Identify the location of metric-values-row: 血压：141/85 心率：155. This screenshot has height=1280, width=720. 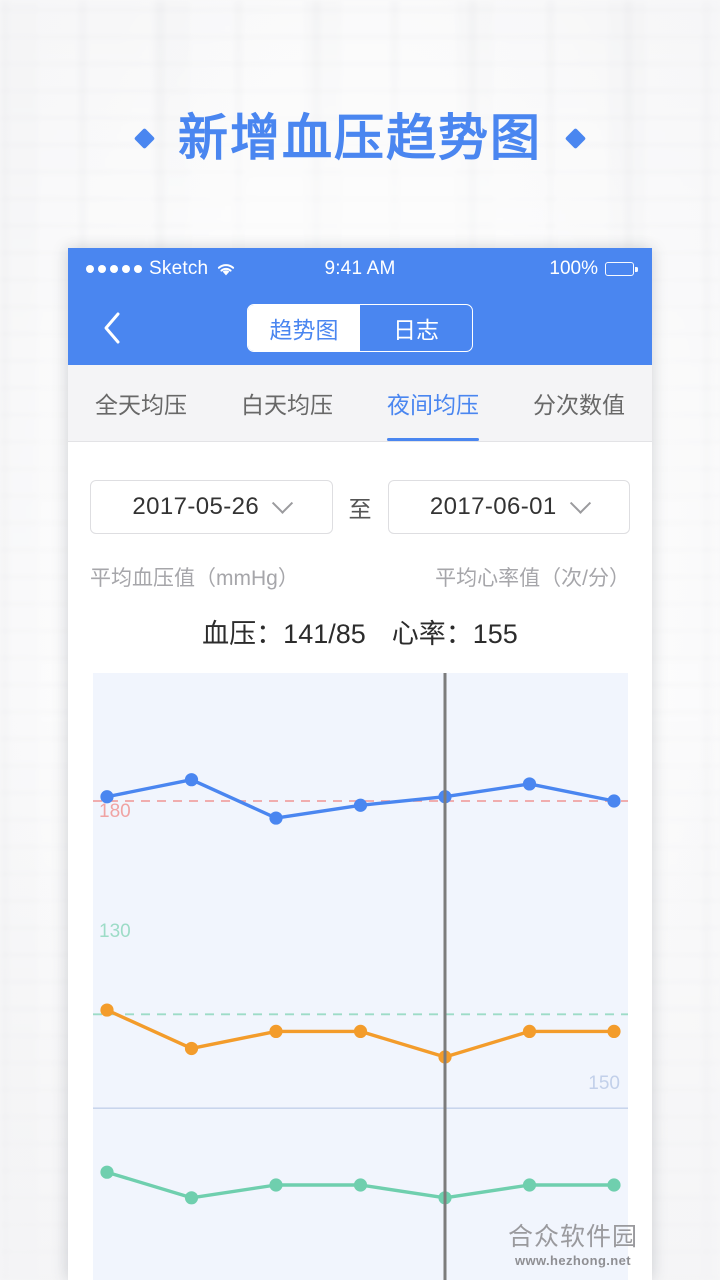
(360, 631).